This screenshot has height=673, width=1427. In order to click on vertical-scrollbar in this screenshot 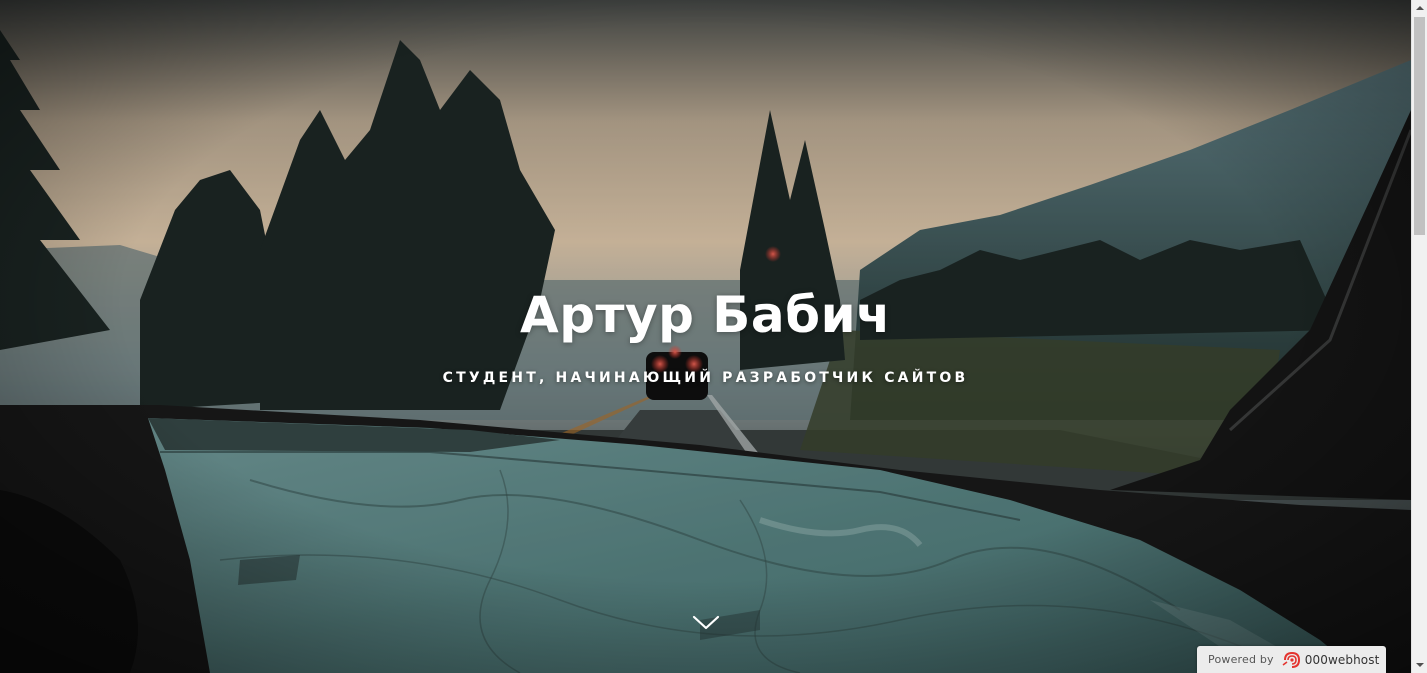, I will do `click(1419, 336)`.